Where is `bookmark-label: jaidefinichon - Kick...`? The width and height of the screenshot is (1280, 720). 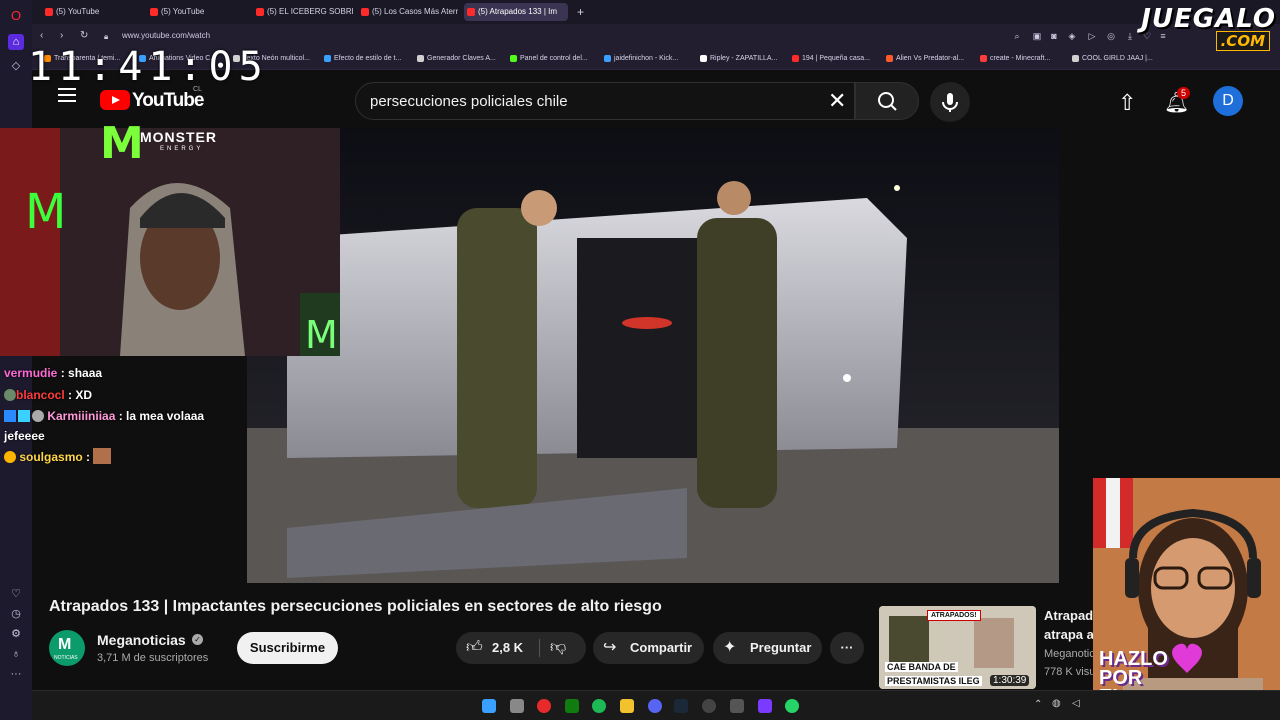
bookmark-label: jaidefinichon - Kick... is located at coordinates (646, 58).